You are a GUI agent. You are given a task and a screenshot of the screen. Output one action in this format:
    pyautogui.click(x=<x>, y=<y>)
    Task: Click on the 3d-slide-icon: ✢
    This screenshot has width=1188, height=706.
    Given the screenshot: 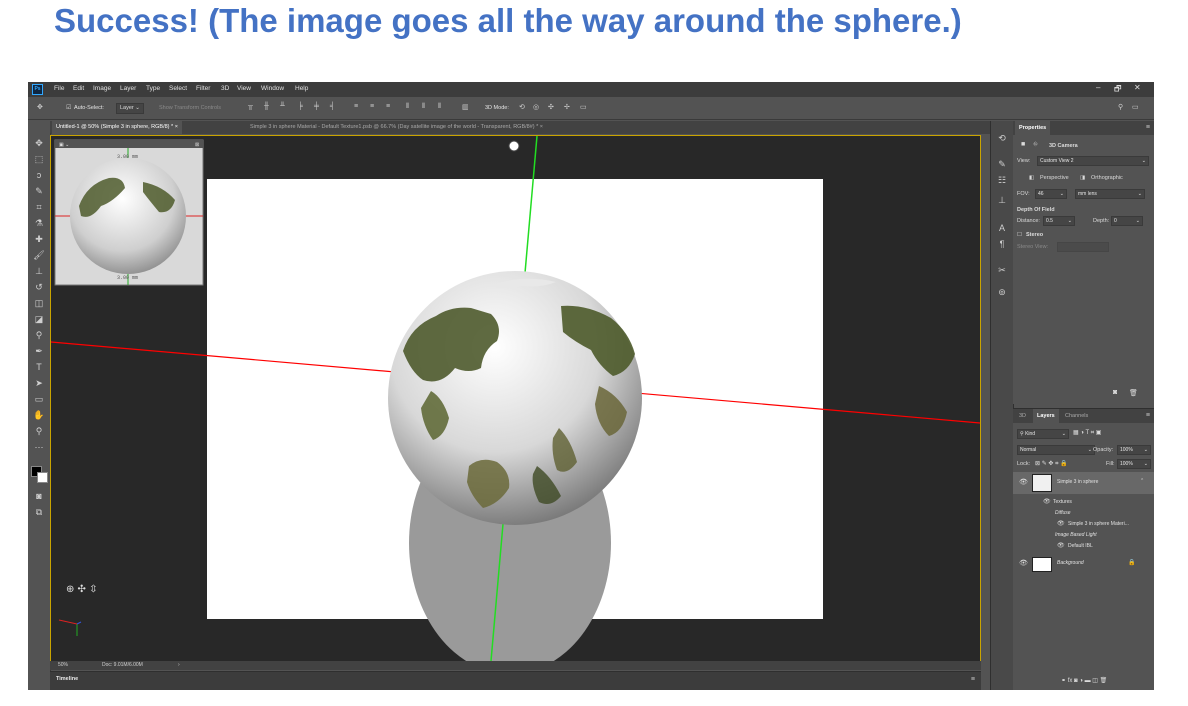 What is the action you would take?
    pyautogui.click(x=567, y=107)
    